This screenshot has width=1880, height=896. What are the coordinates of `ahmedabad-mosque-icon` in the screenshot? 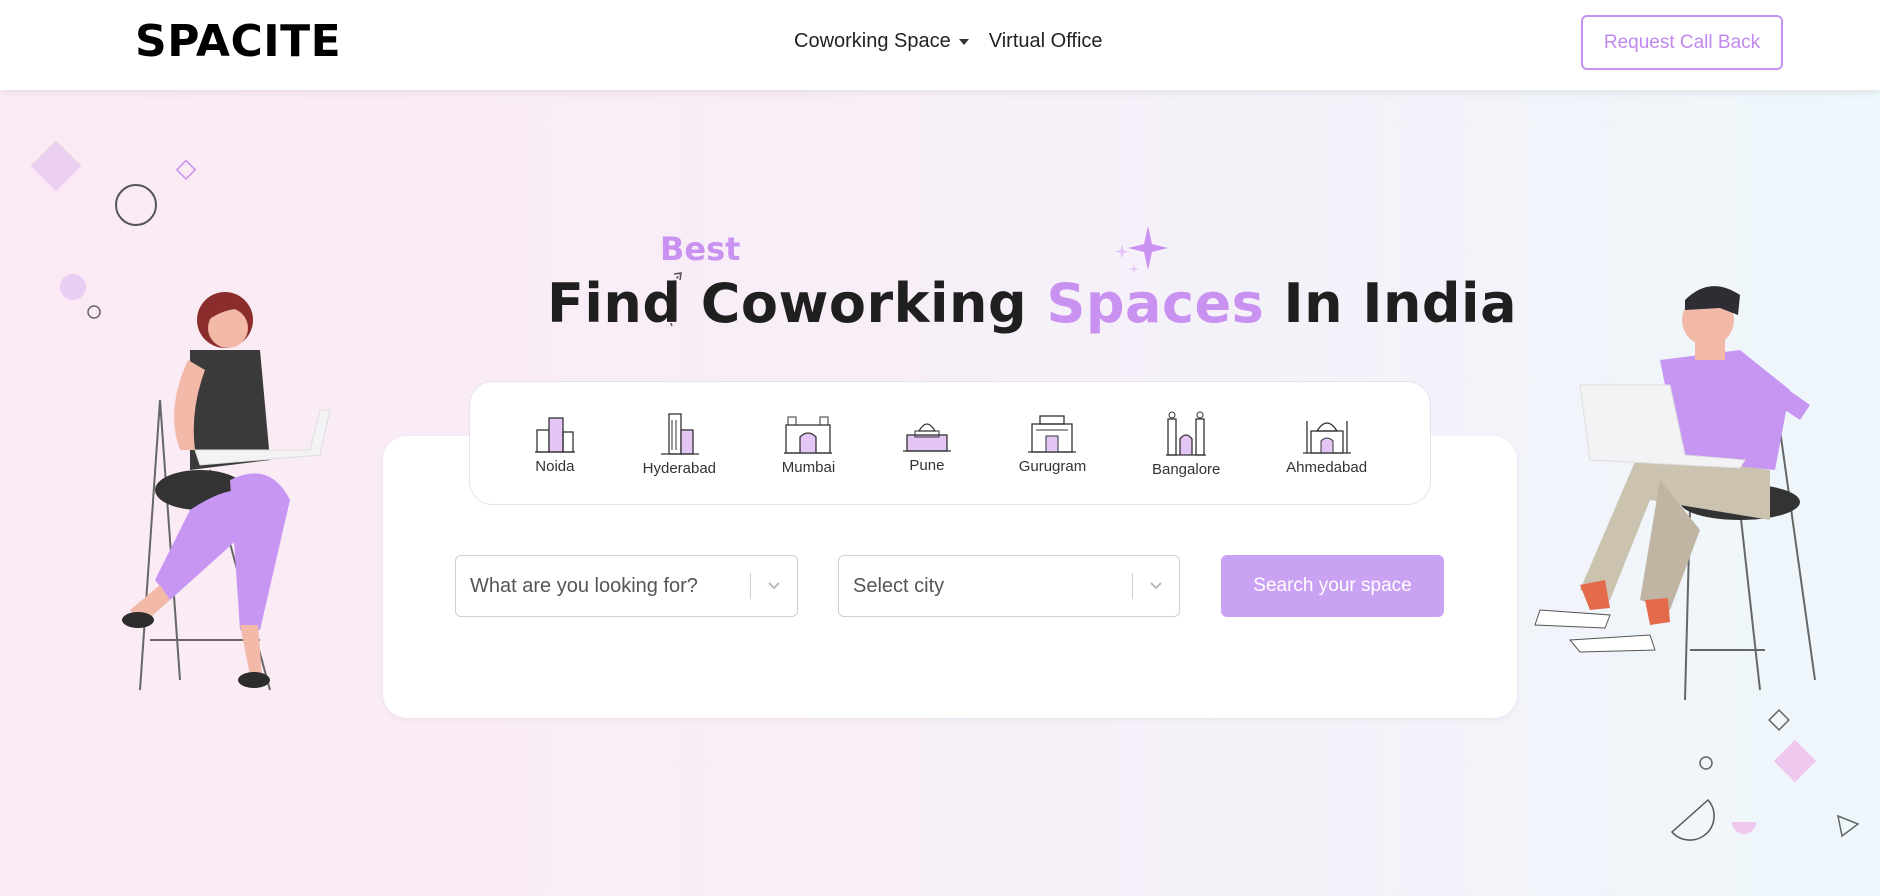 It's located at (1326, 437).